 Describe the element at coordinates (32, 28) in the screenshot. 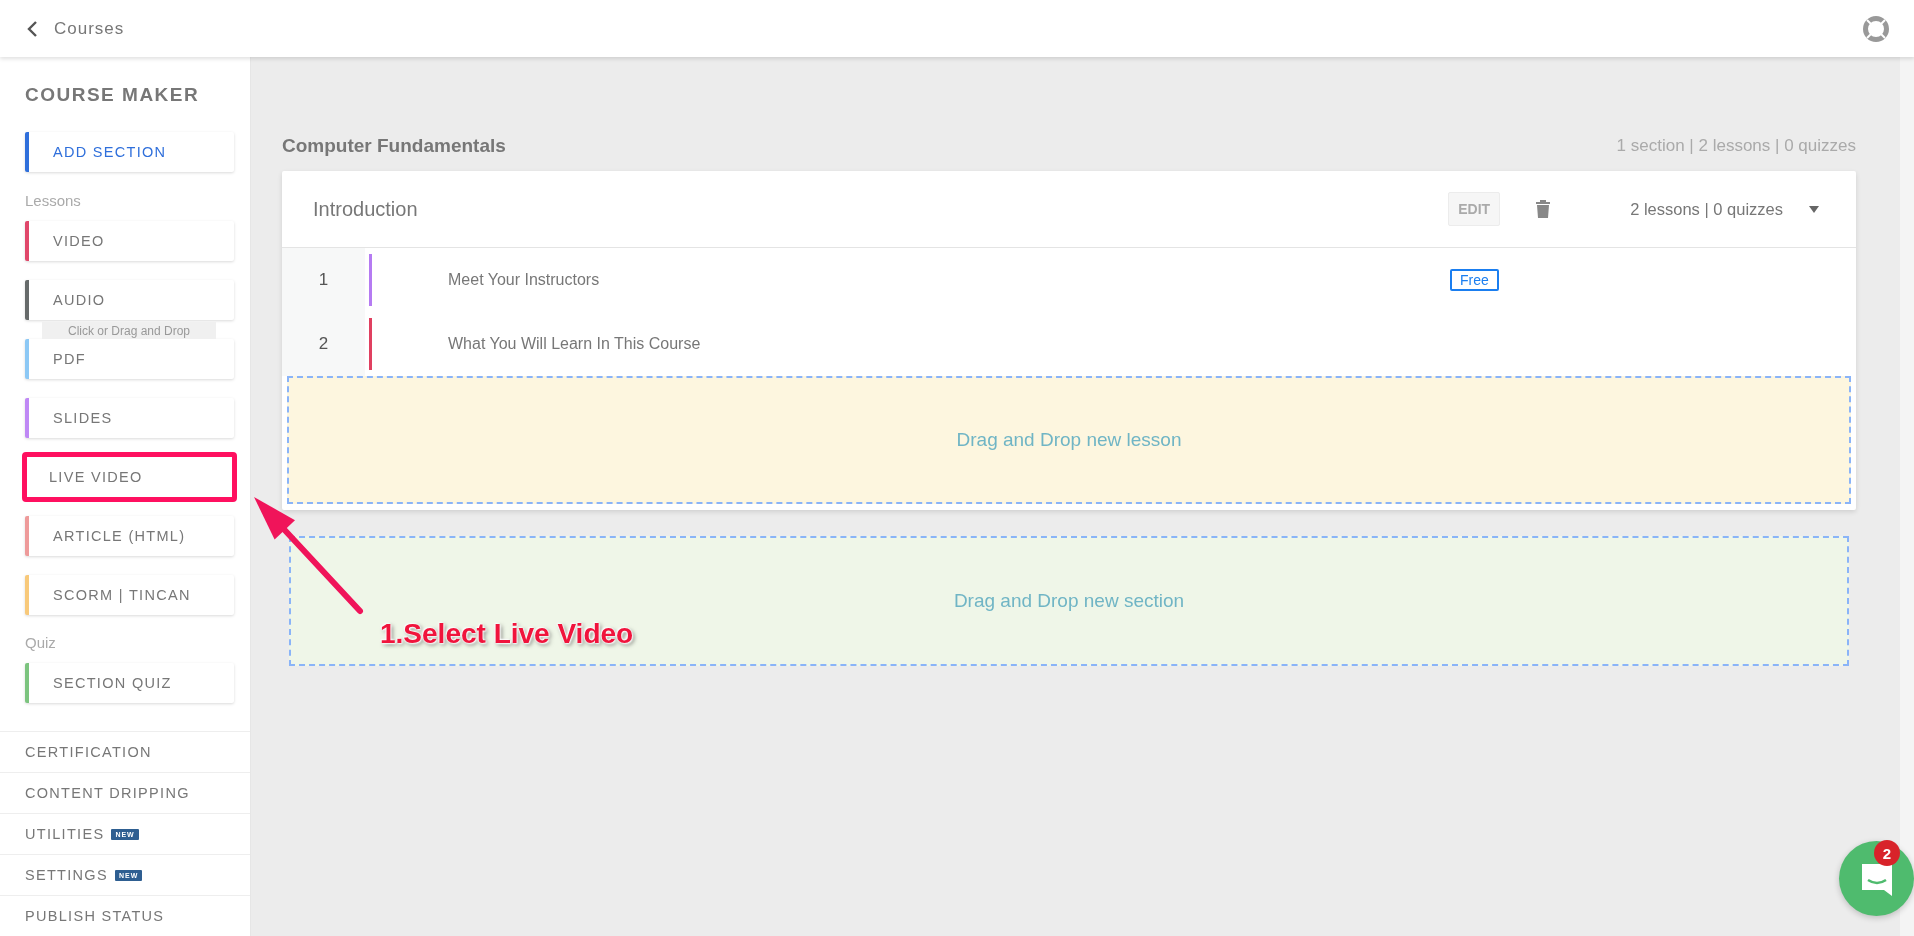

I see `back-chevron-icon` at that location.